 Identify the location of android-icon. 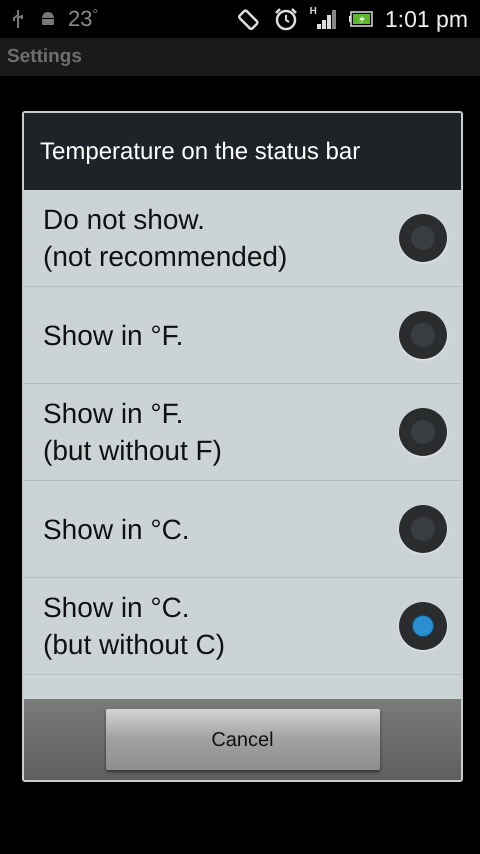
(48, 19).